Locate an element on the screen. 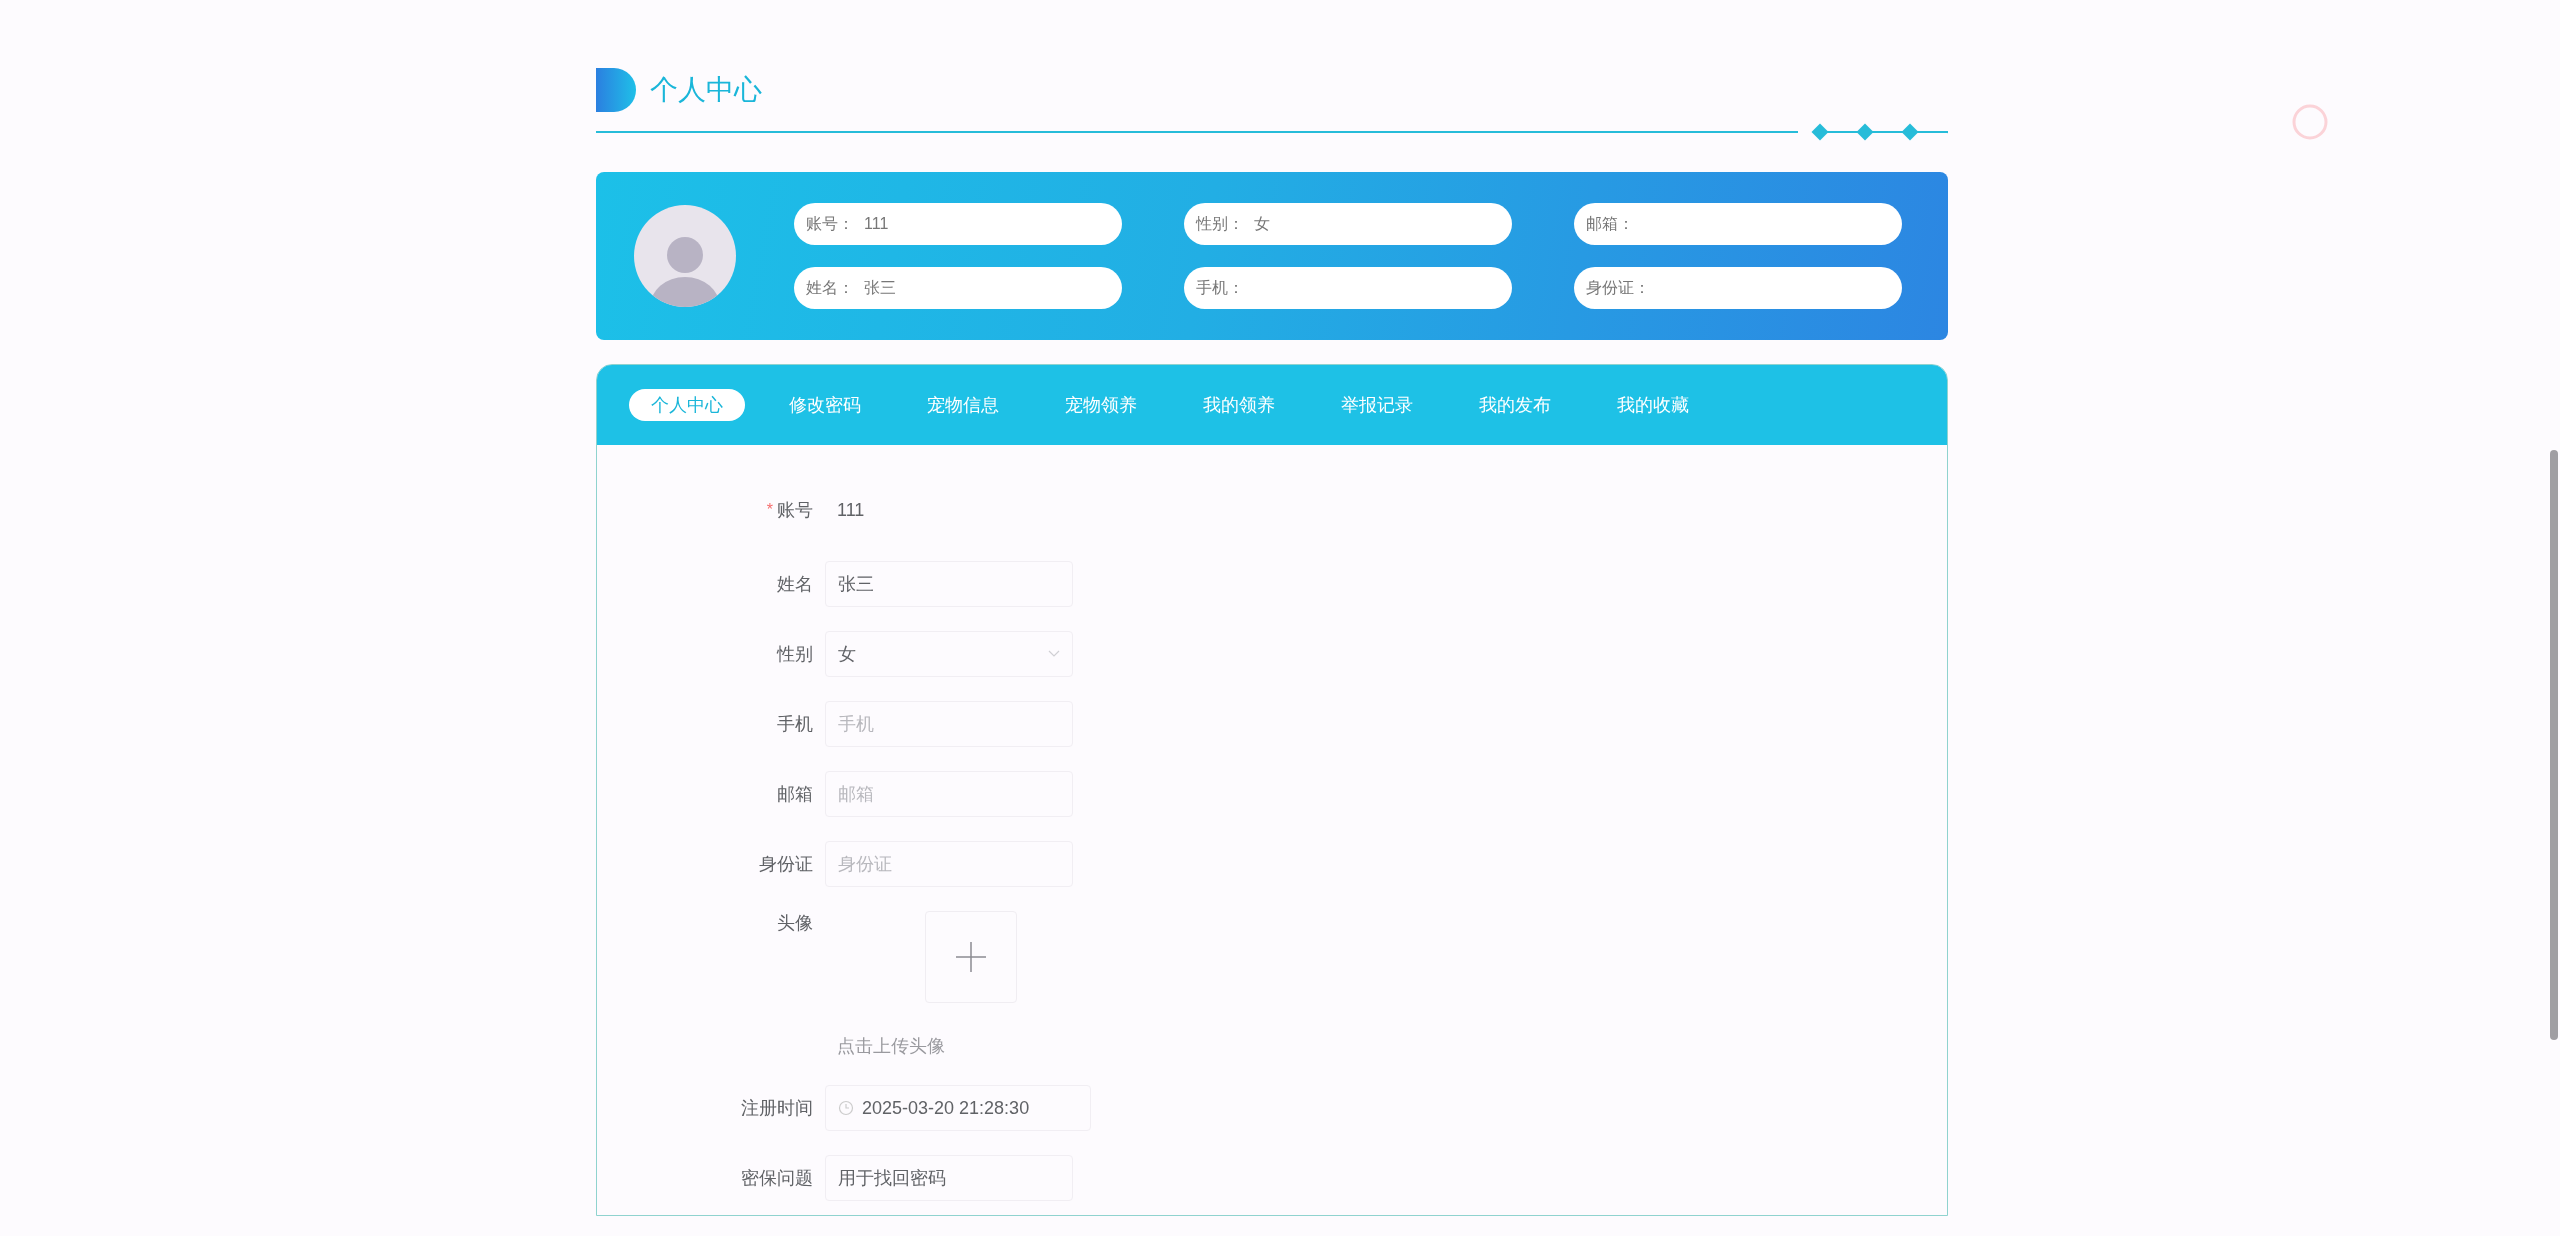  tab: 举报记录 is located at coordinates (1377, 405).